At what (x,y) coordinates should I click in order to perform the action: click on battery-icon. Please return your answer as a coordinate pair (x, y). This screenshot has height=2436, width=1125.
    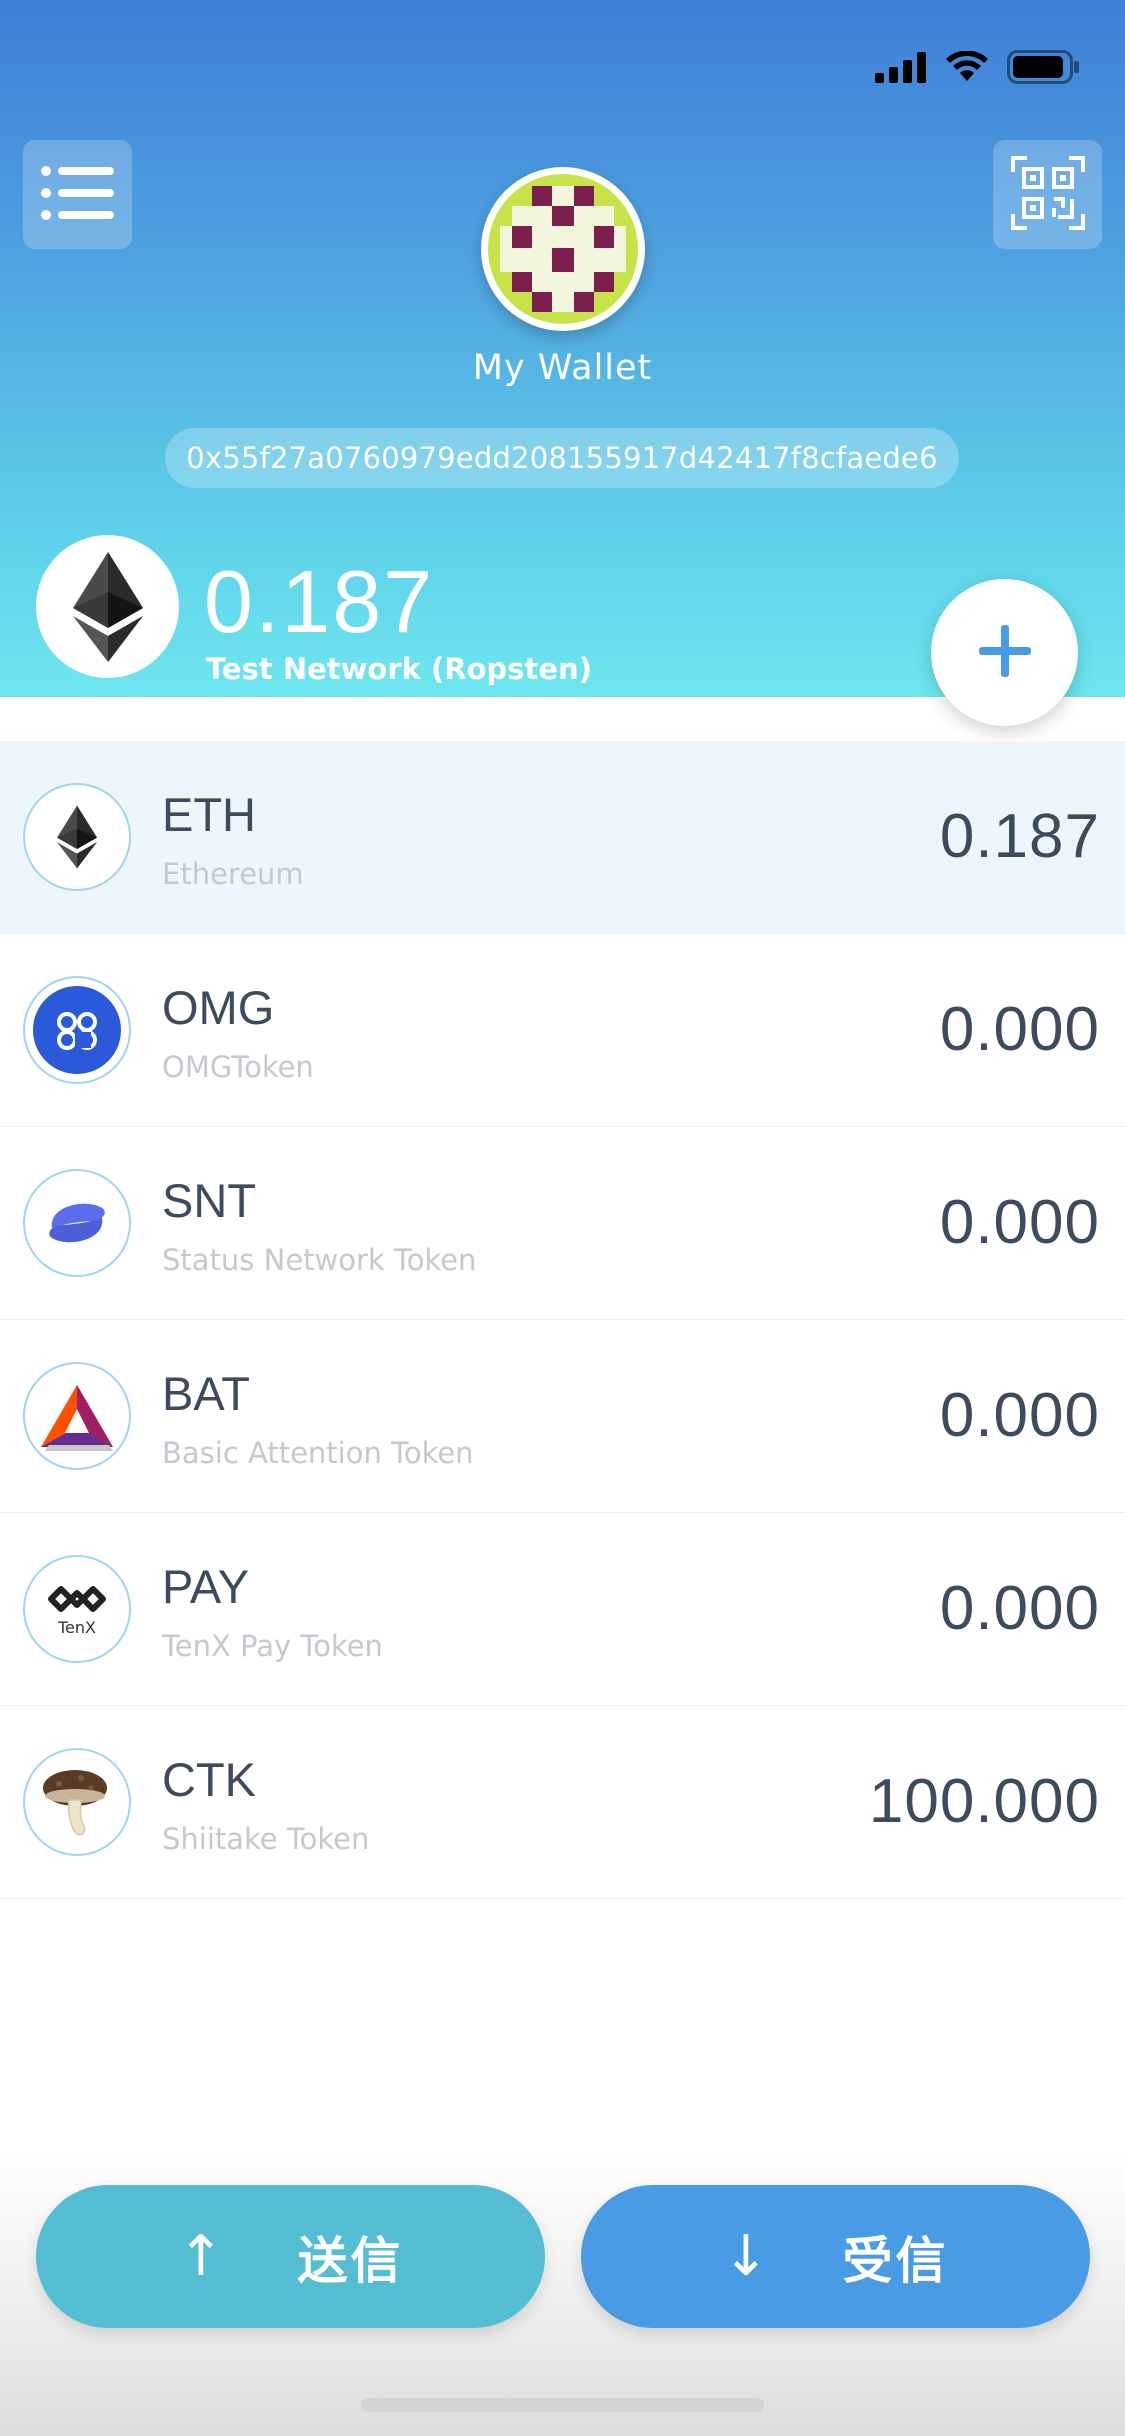
    Looking at the image, I should click on (1044, 69).